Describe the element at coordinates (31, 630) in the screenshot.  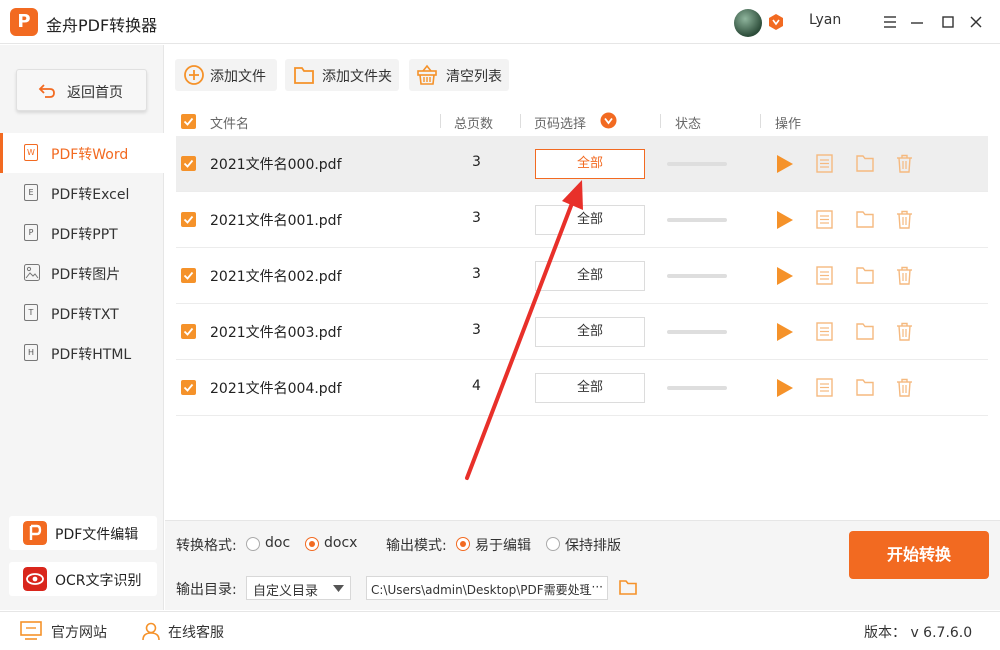
I see `website-monitor-icon` at that location.